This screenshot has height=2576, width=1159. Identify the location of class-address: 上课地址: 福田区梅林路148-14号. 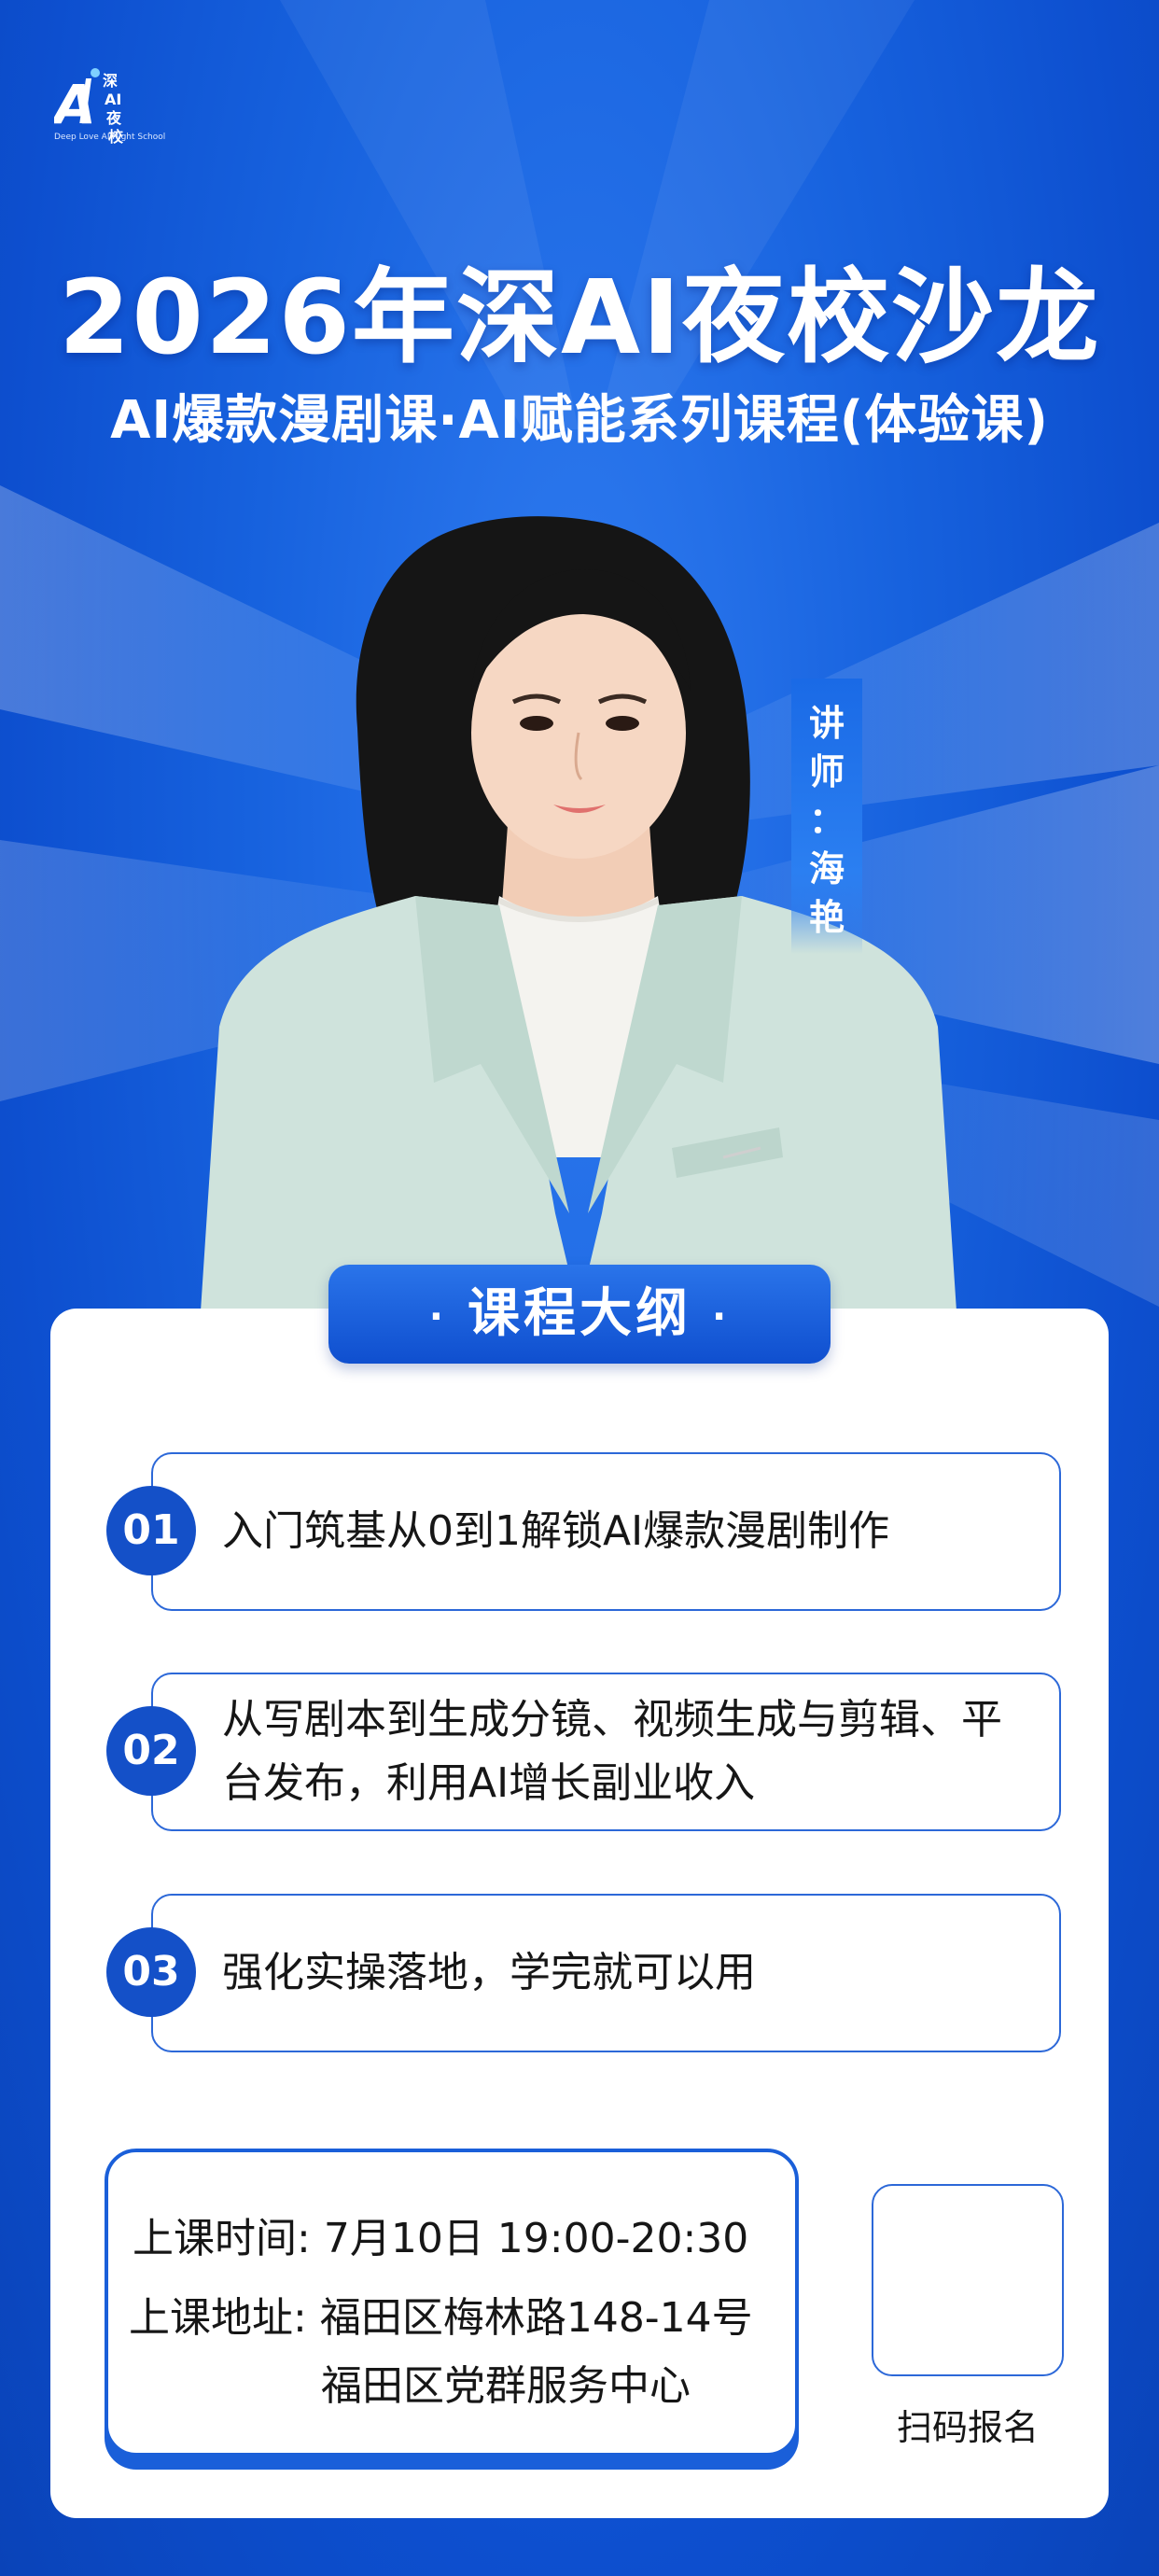
(441, 2314).